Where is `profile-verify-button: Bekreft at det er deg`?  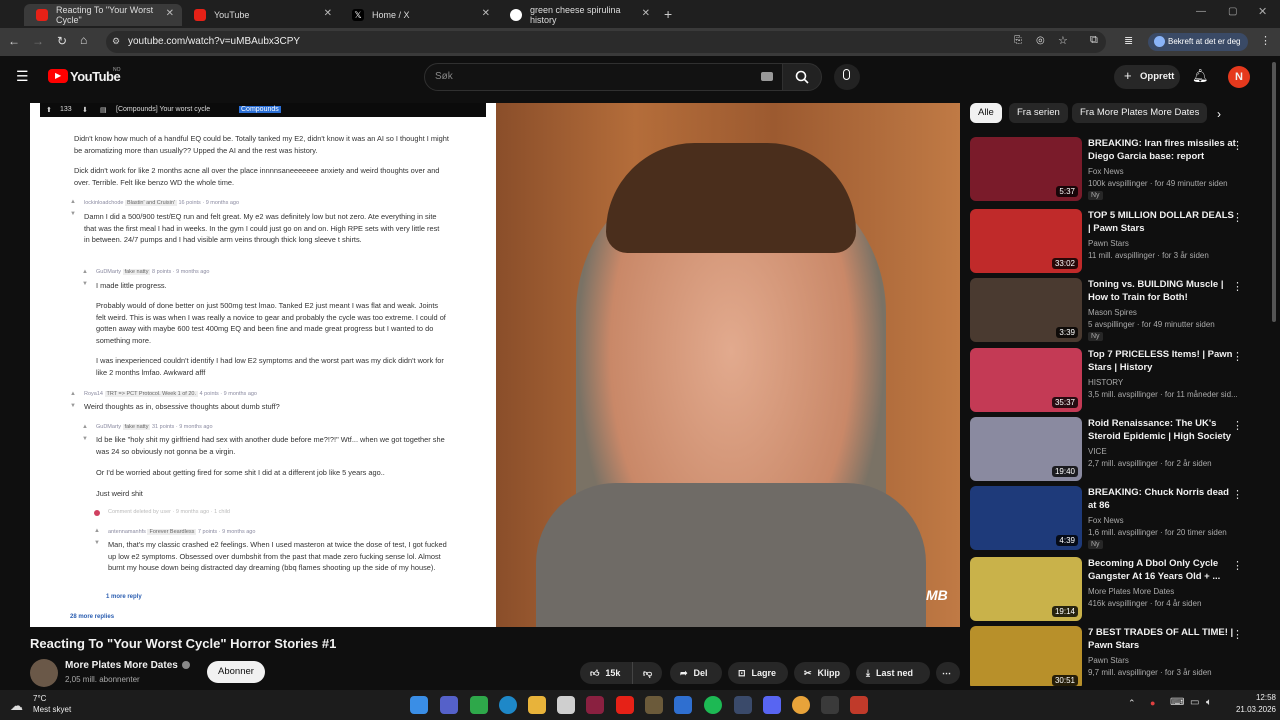 profile-verify-button: Bekreft at det er deg is located at coordinates (1198, 42).